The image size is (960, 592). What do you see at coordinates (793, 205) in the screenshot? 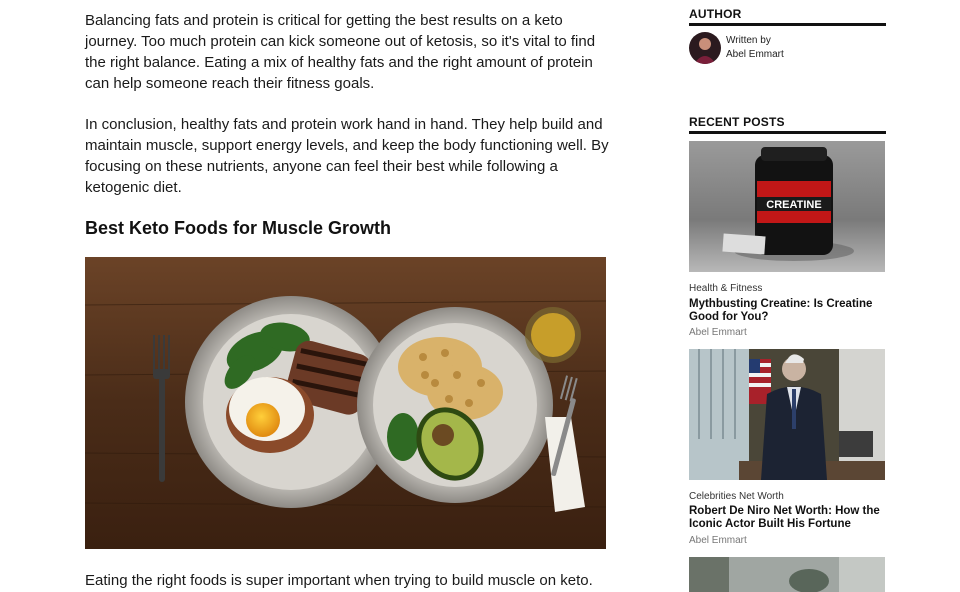
I see `thumb-product-label: CREATINE` at bounding box center [793, 205].